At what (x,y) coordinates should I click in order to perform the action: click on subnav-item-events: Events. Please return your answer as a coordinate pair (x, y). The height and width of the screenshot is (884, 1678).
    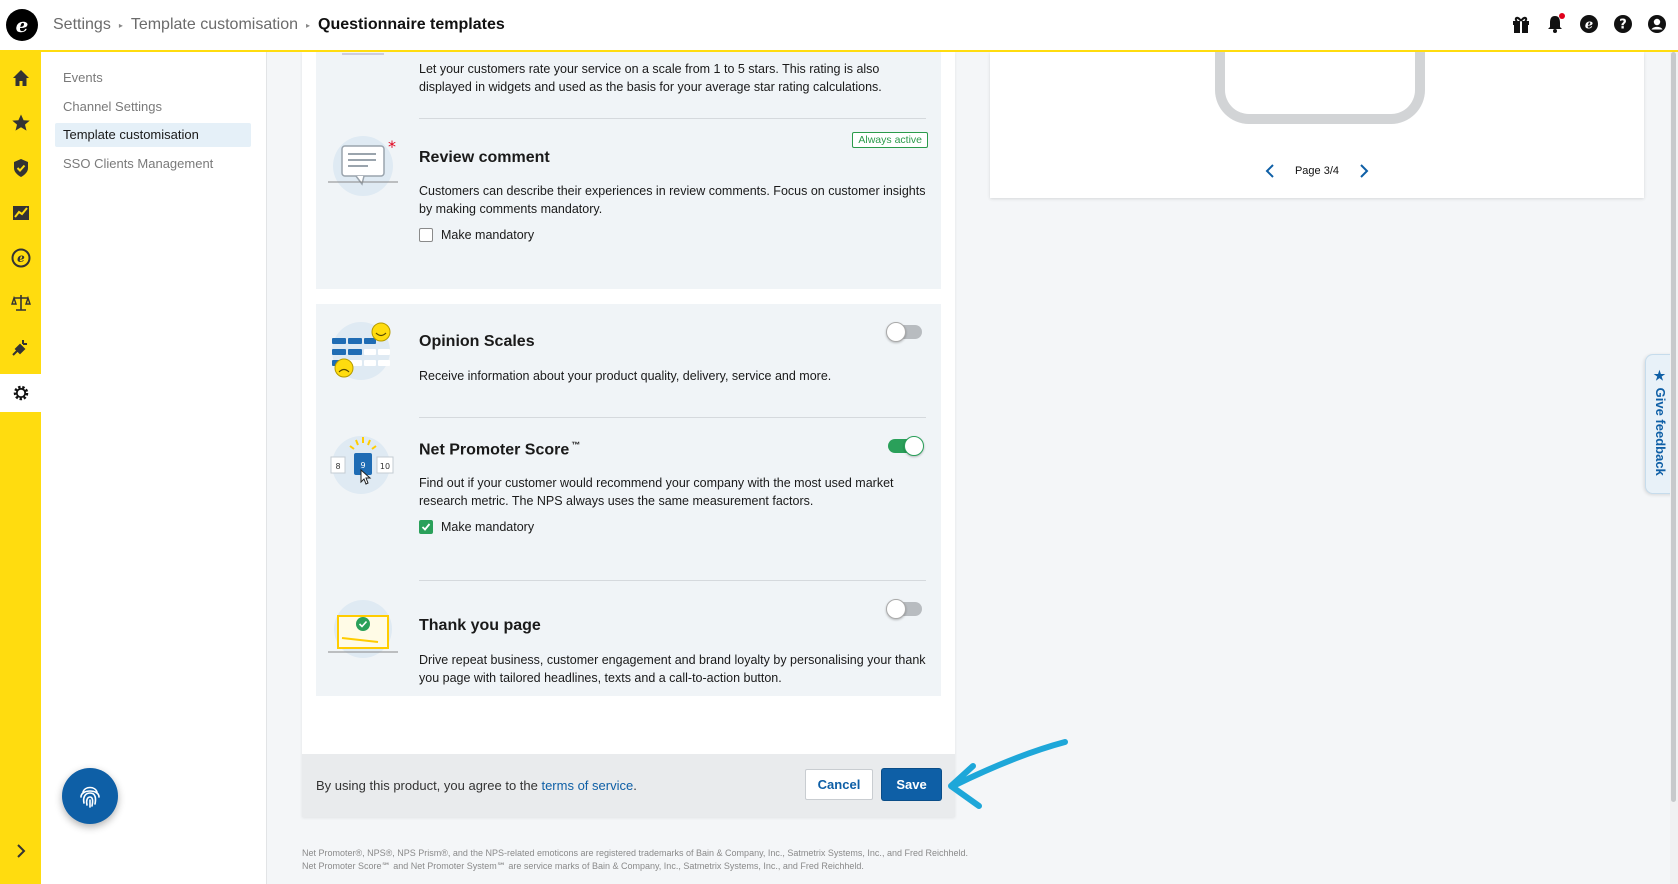
    Looking at the image, I should click on (153, 78).